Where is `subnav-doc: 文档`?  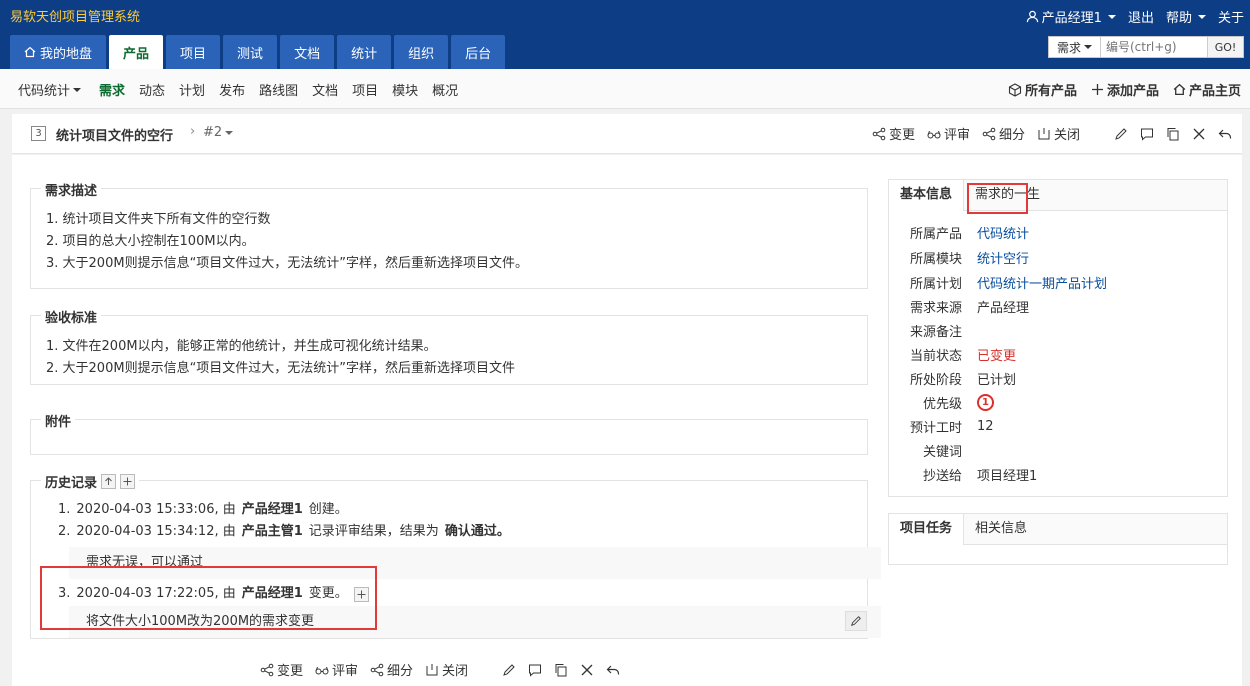
subnav-doc: 文档 is located at coordinates (325, 89).